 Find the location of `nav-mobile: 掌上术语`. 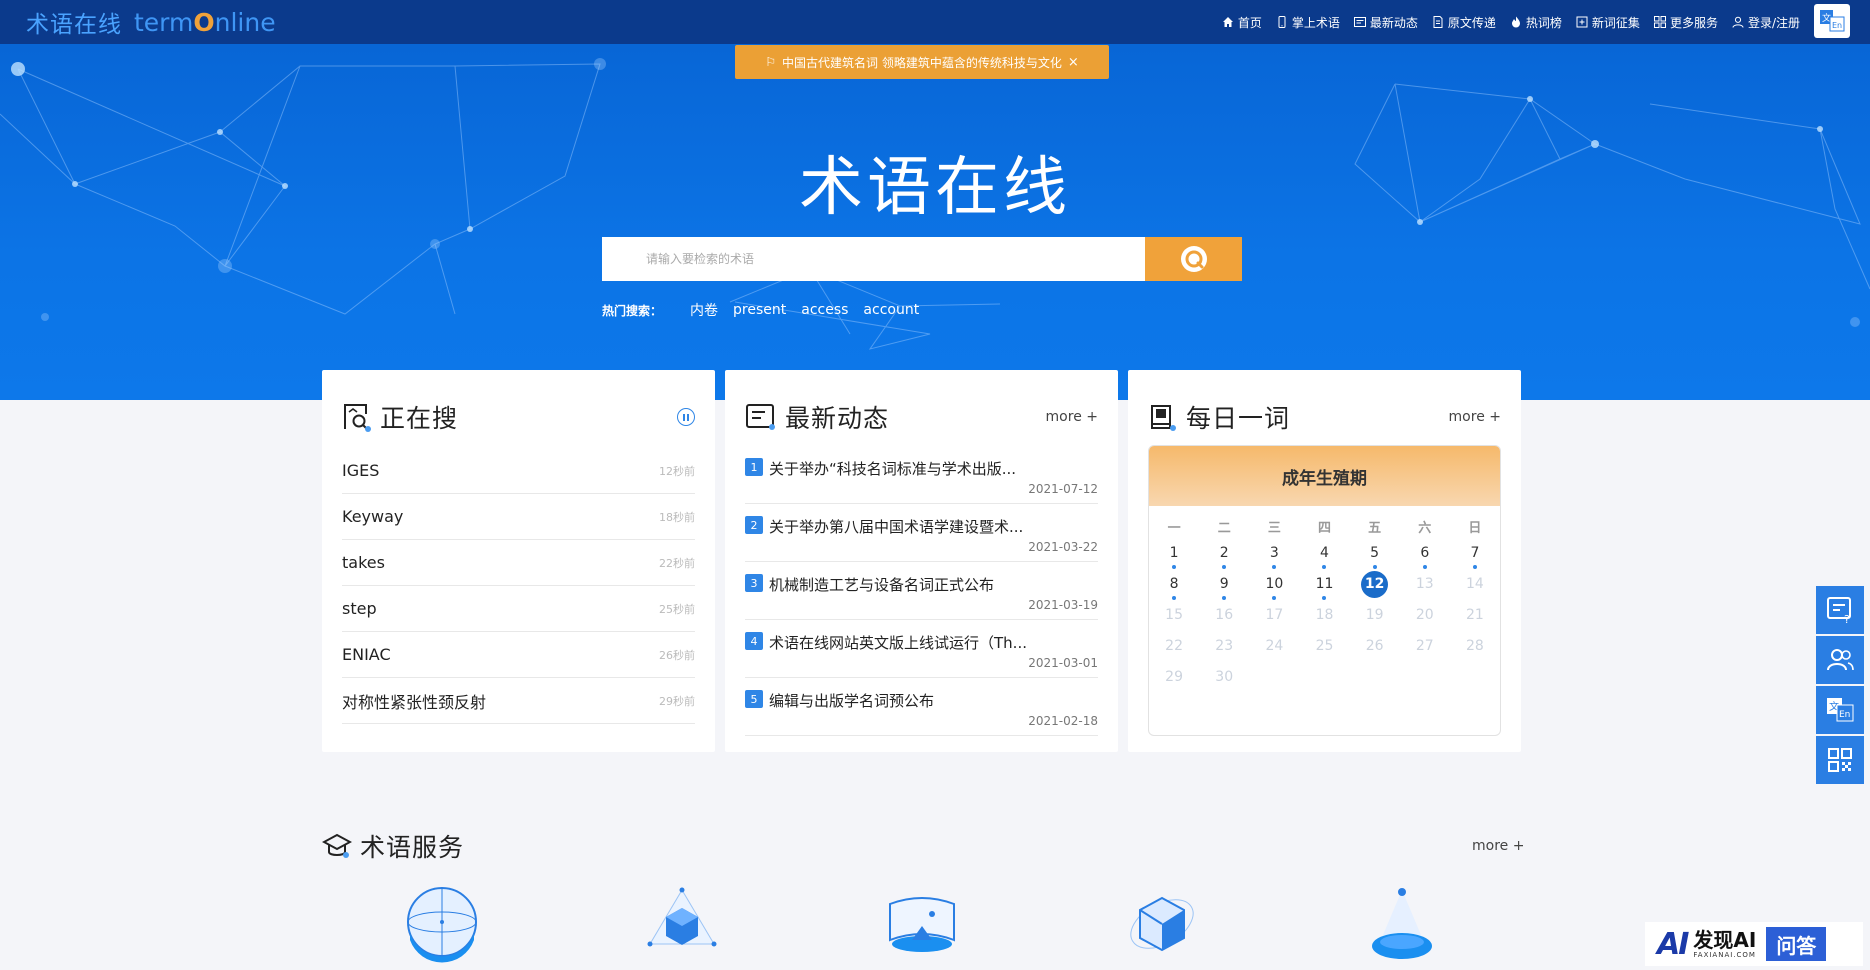

nav-mobile: 掌上术语 is located at coordinates (1308, 22).